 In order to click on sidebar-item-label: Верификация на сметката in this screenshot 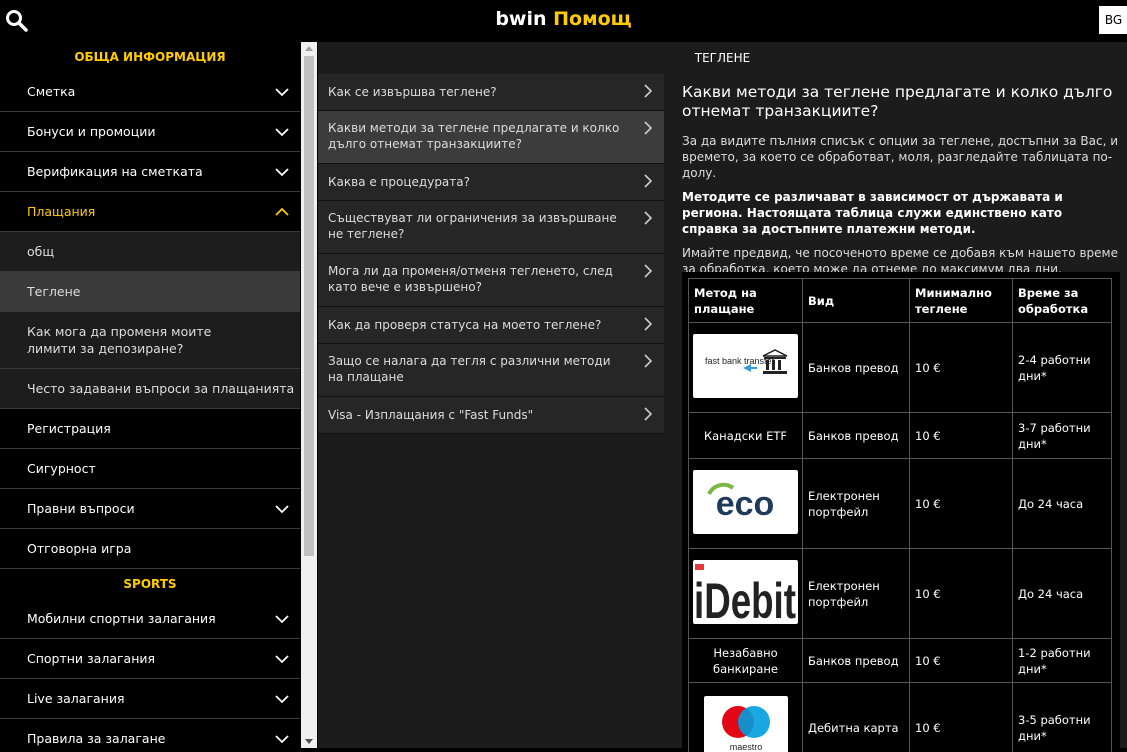, I will do `click(115, 171)`.